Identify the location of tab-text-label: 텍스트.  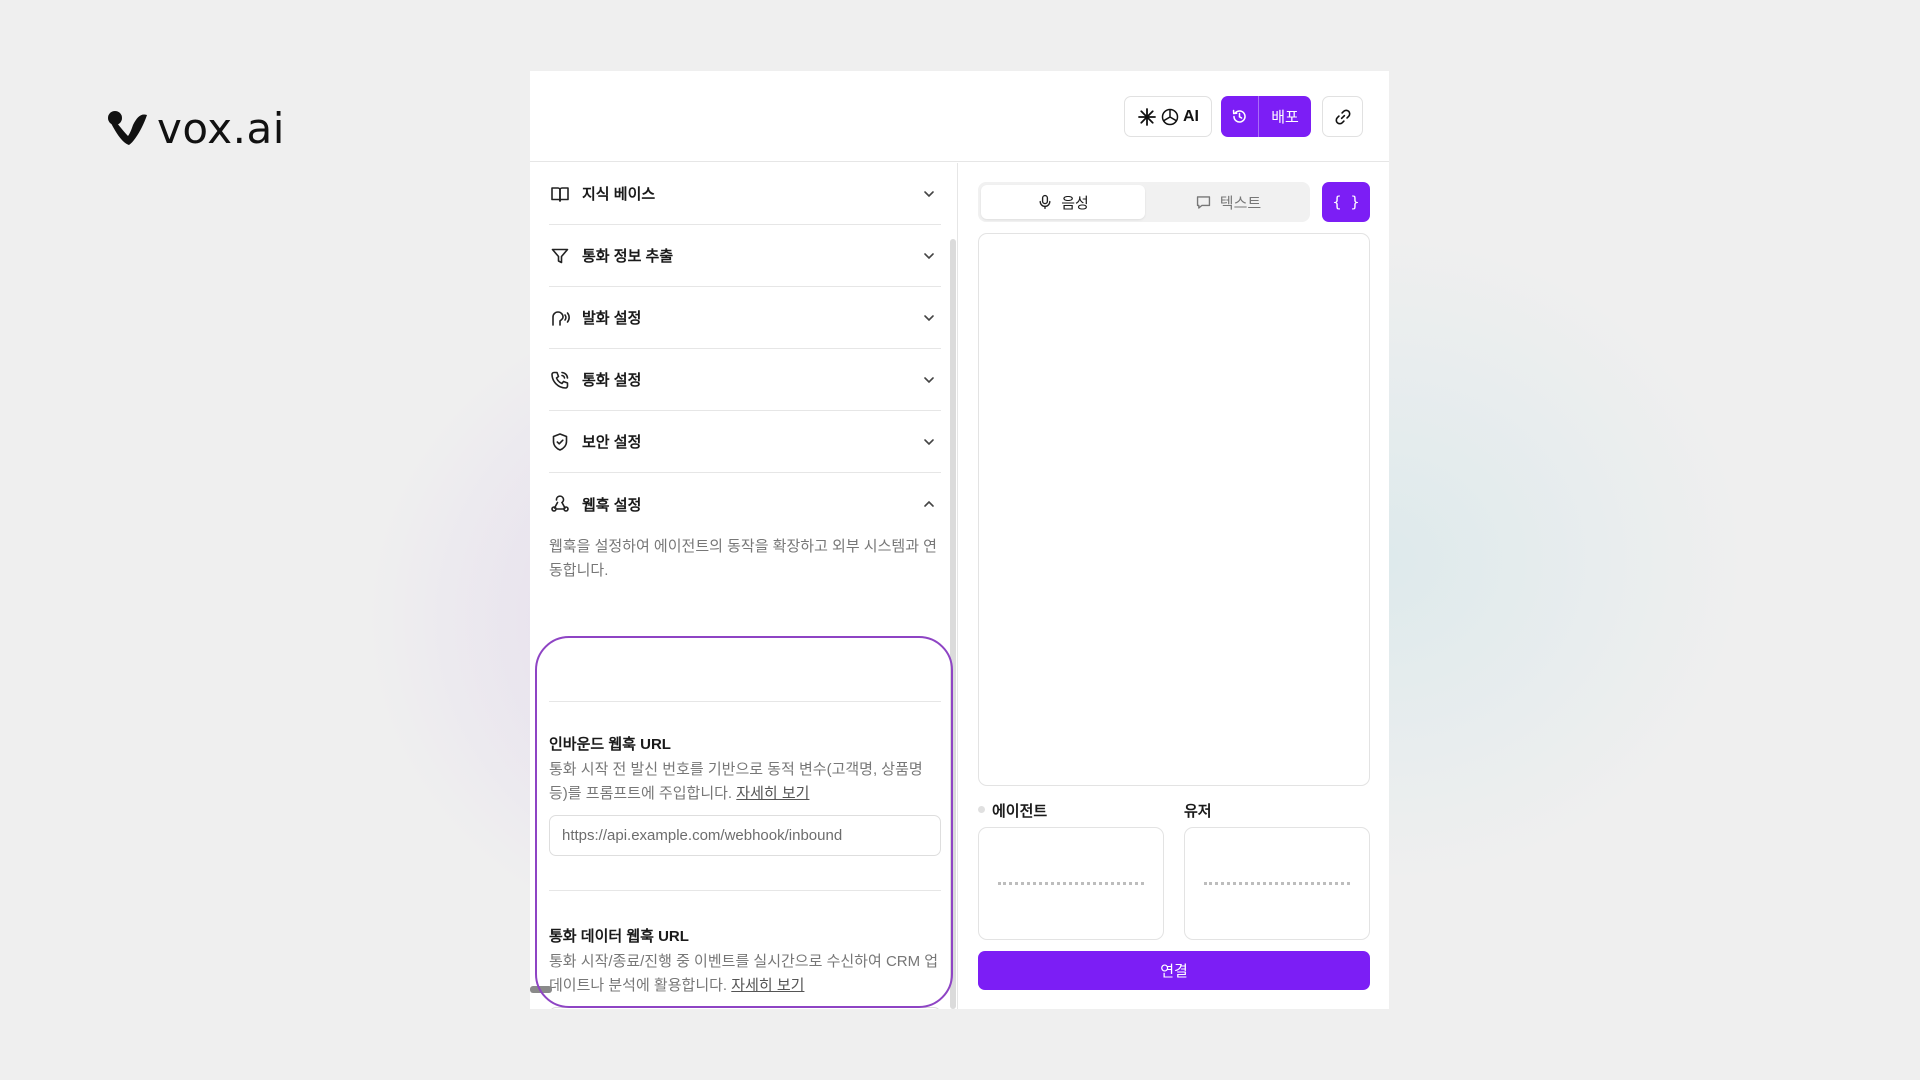
(1240, 203).